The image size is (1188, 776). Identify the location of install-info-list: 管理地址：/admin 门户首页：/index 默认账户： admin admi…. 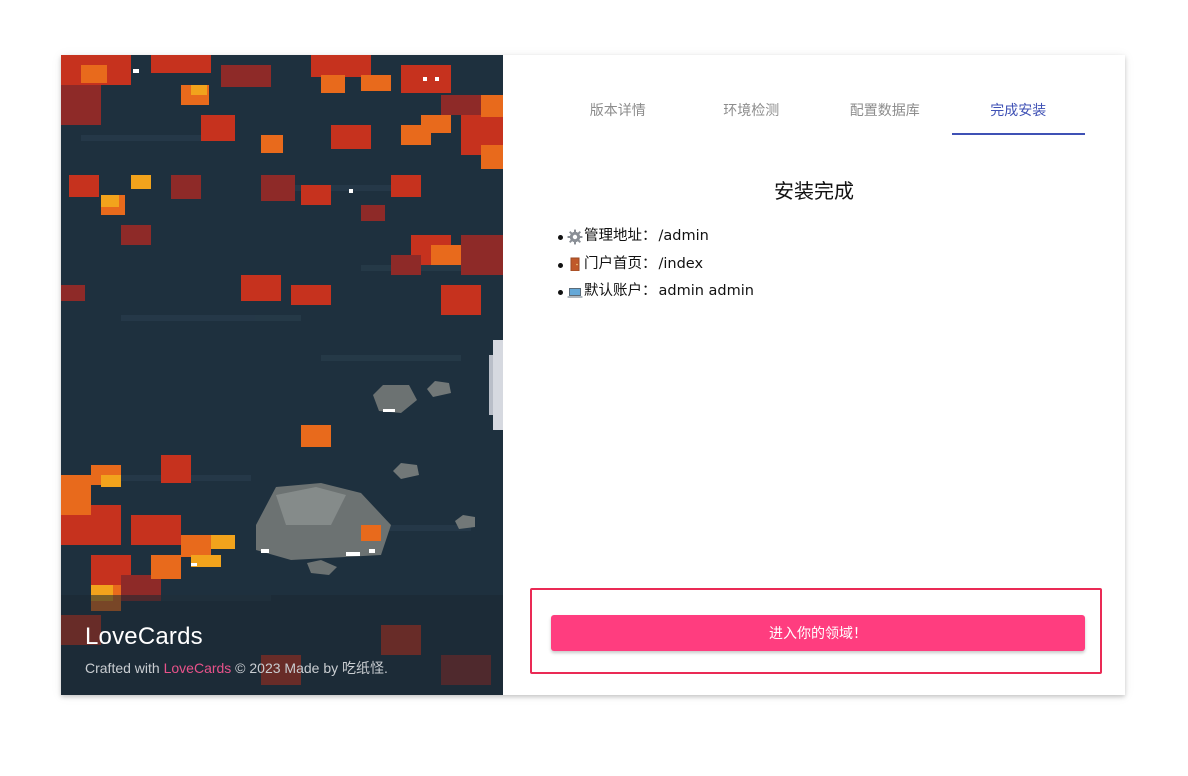
(656, 264).